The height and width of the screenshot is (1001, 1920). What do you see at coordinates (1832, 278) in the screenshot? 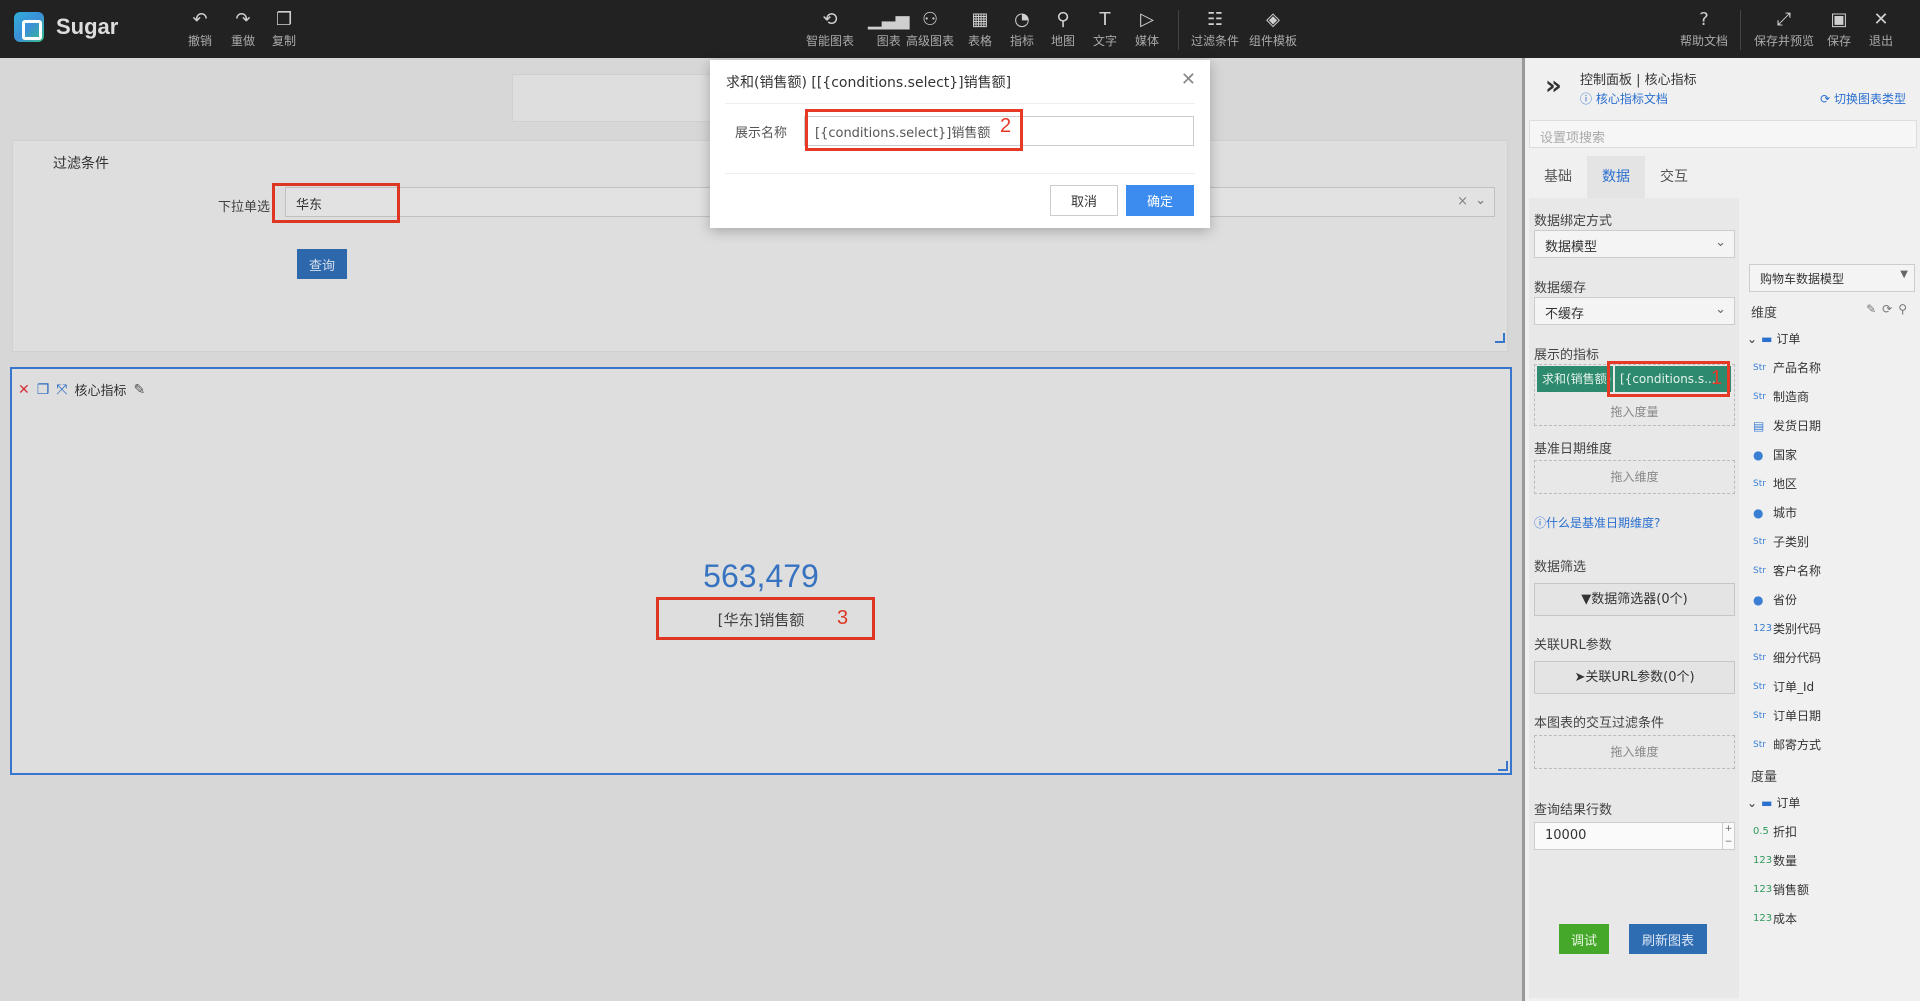
I see `data-model-select: 购物车数据模型 ▼` at bounding box center [1832, 278].